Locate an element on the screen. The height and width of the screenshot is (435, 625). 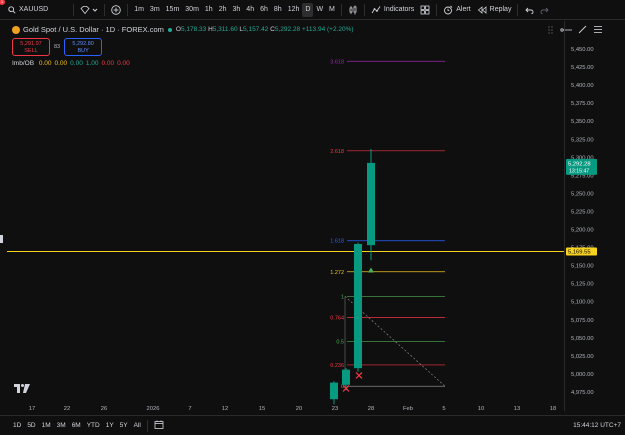
time-tick: 2026 is located at coordinates (153, 409).